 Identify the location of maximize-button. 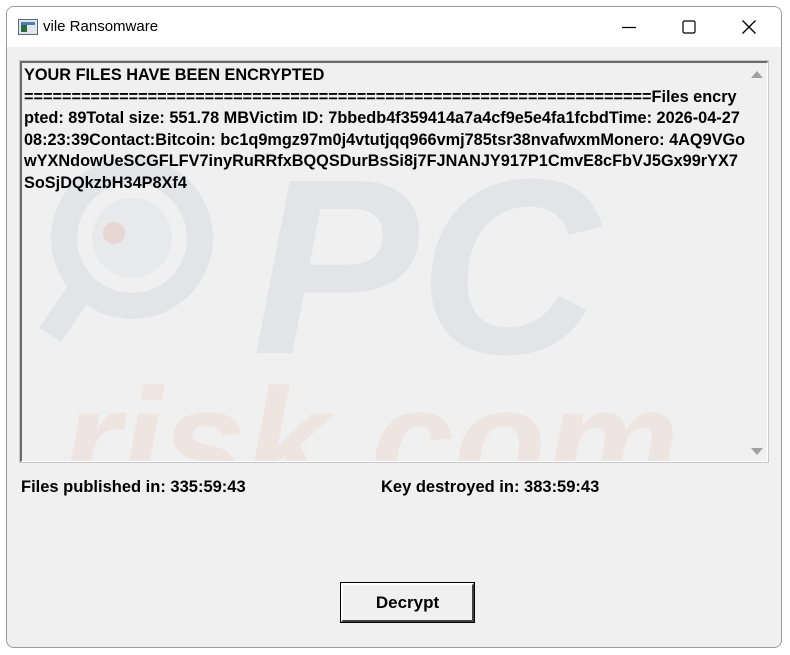
(689, 27).